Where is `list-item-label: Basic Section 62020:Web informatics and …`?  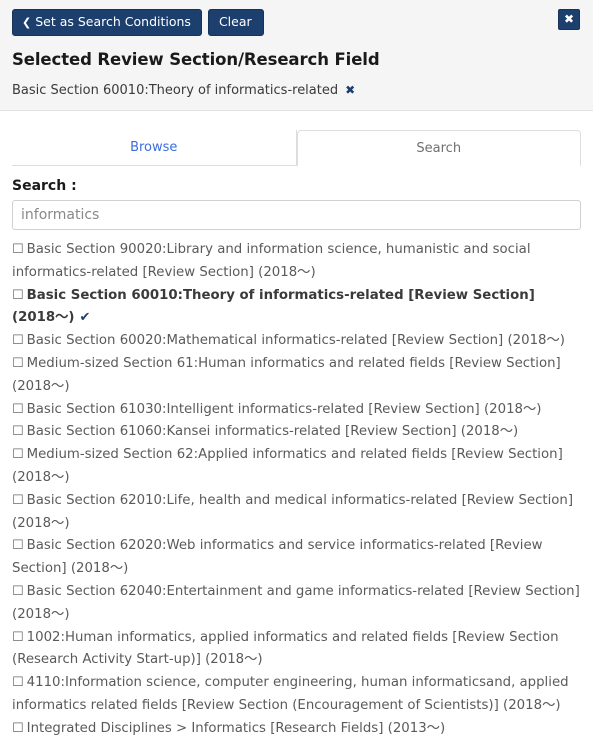
list-item-label: Basic Section 62020:Web informatics and … is located at coordinates (277, 557).